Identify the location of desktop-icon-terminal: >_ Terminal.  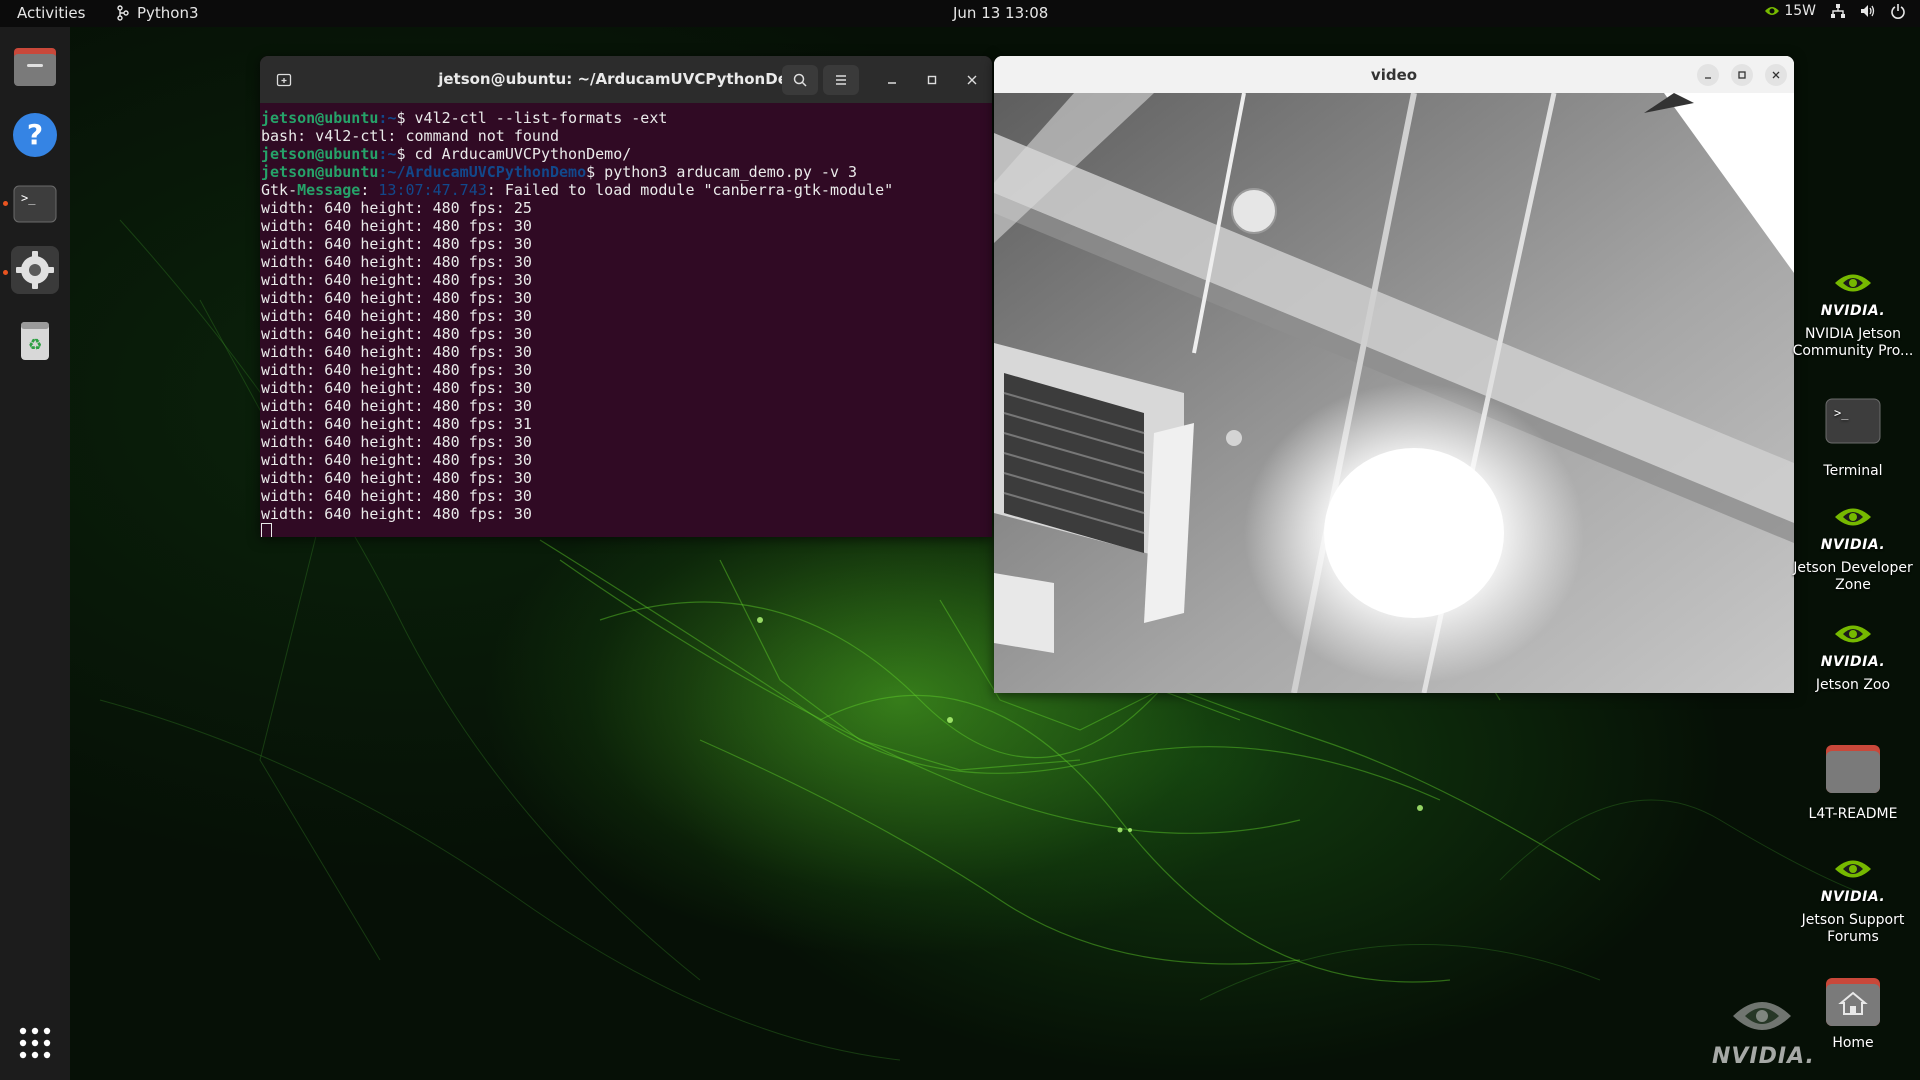
(1853, 436).